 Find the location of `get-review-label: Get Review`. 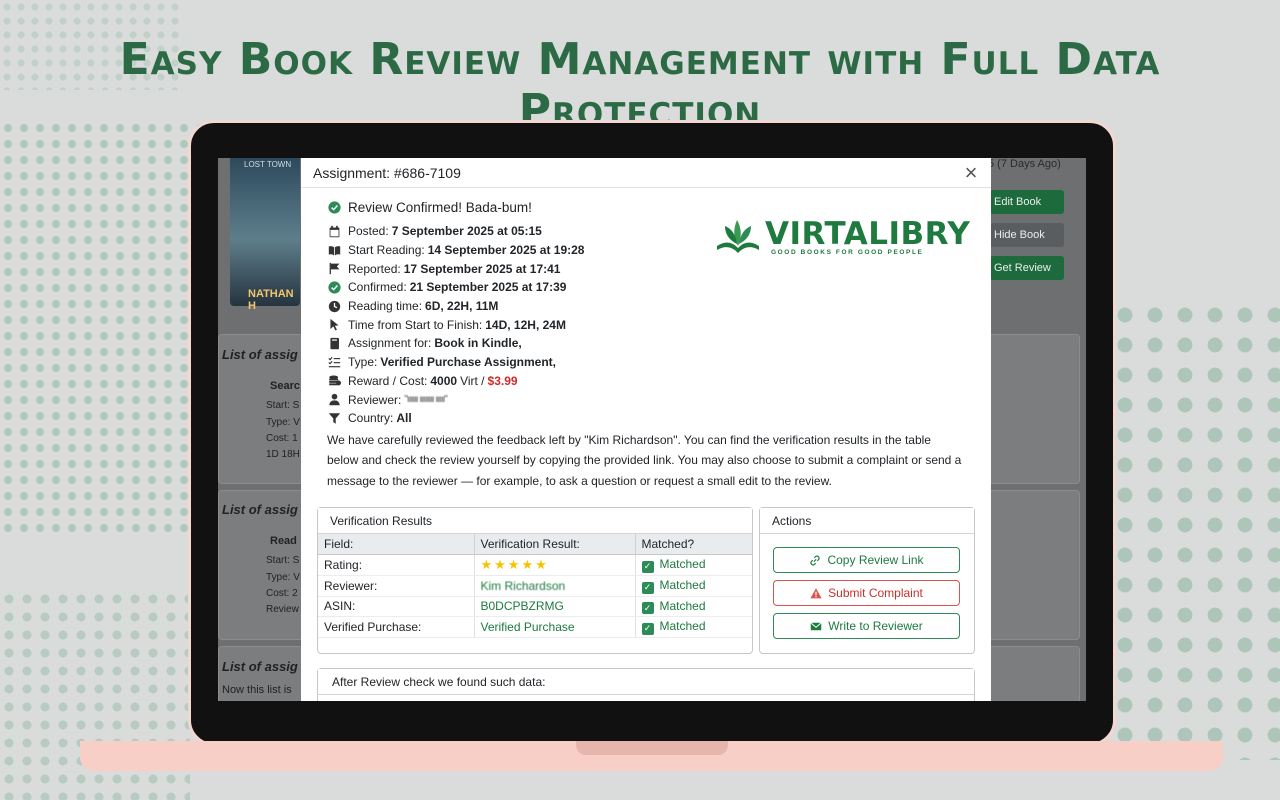

get-review-label: Get Review is located at coordinates (1022, 268).